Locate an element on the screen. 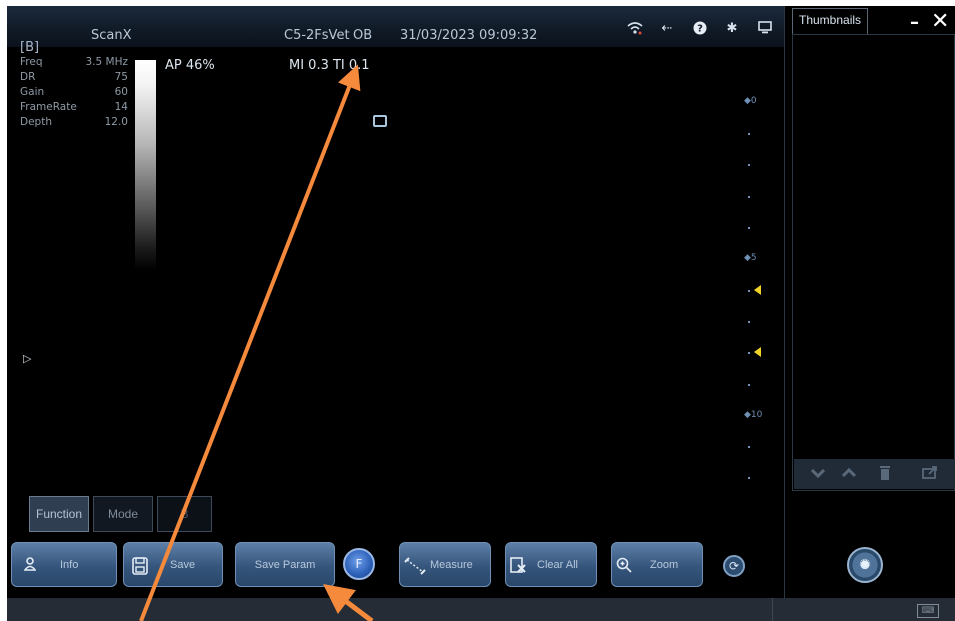 The height and width of the screenshot is (621, 955). floppy-disk-icon is located at coordinates (140, 566).